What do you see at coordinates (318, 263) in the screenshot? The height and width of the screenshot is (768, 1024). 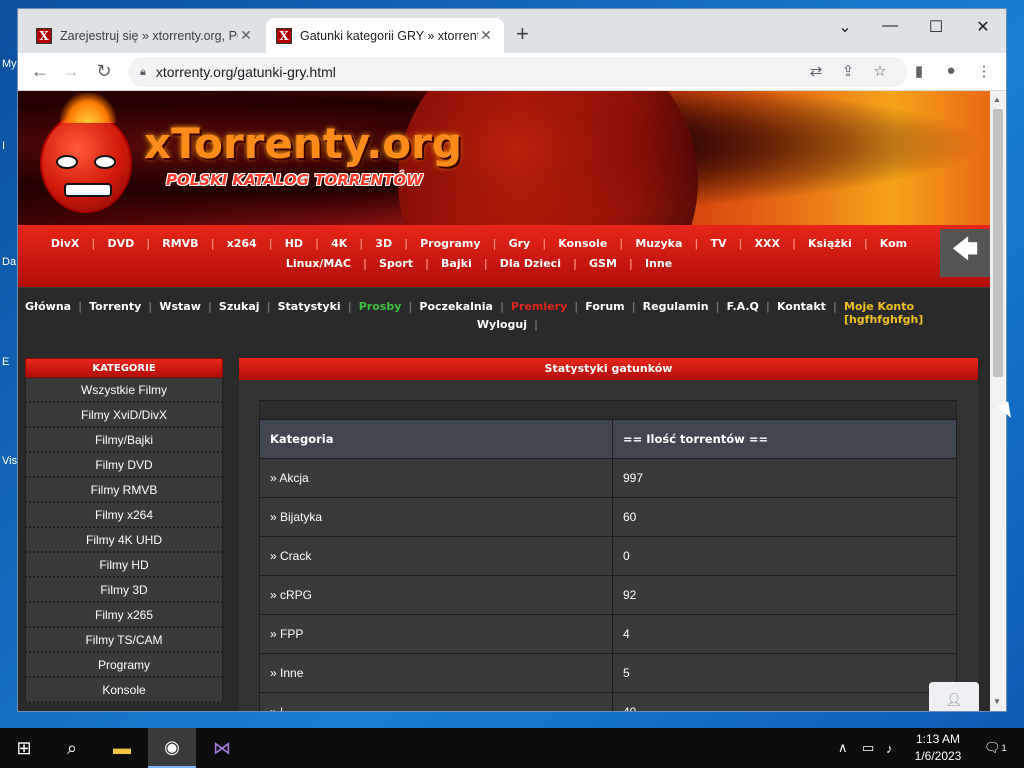 I see `category-link: Linux/MAC` at bounding box center [318, 263].